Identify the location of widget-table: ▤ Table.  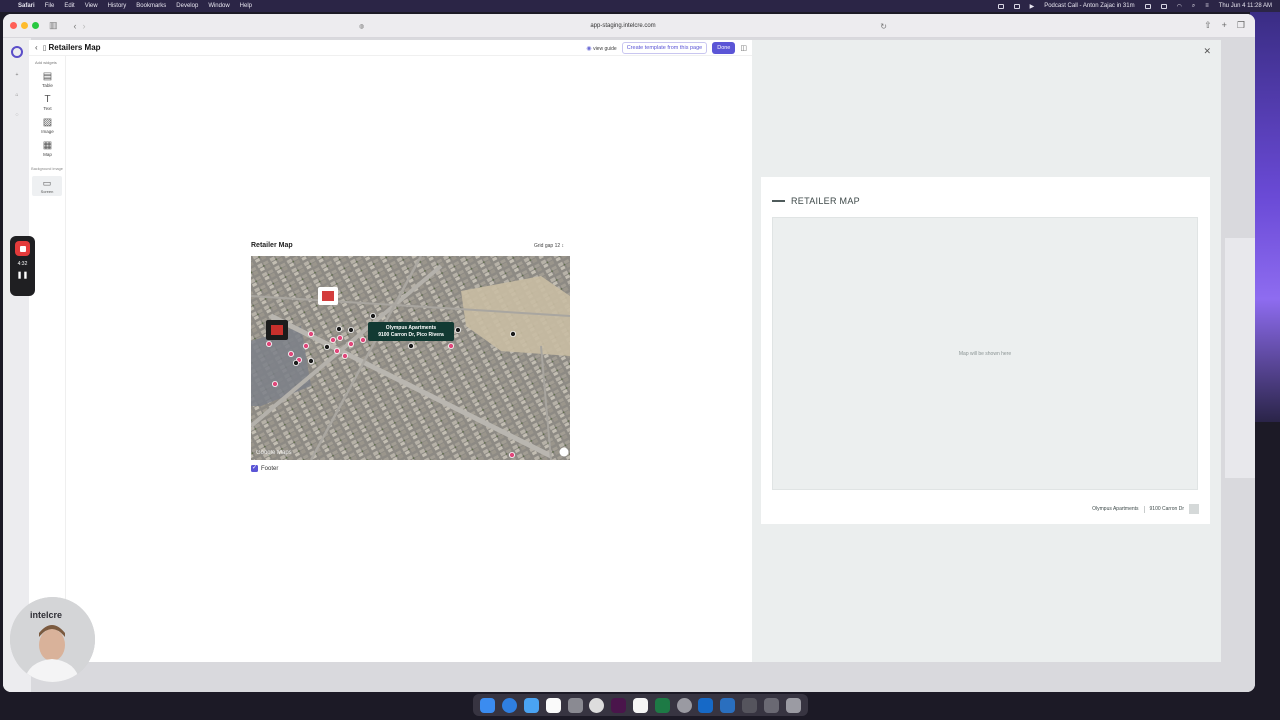
(47, 79).